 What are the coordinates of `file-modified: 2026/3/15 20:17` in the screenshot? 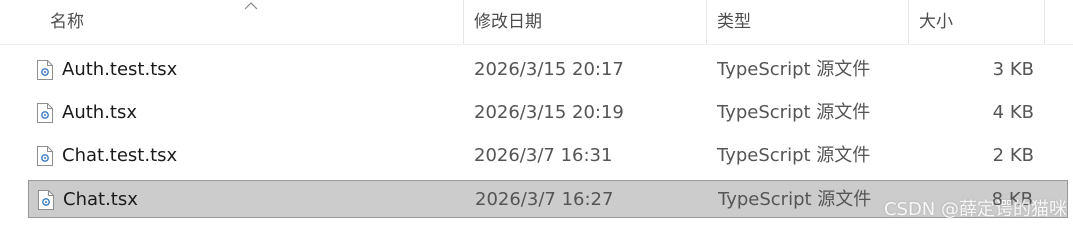 It's located at (549, 69).